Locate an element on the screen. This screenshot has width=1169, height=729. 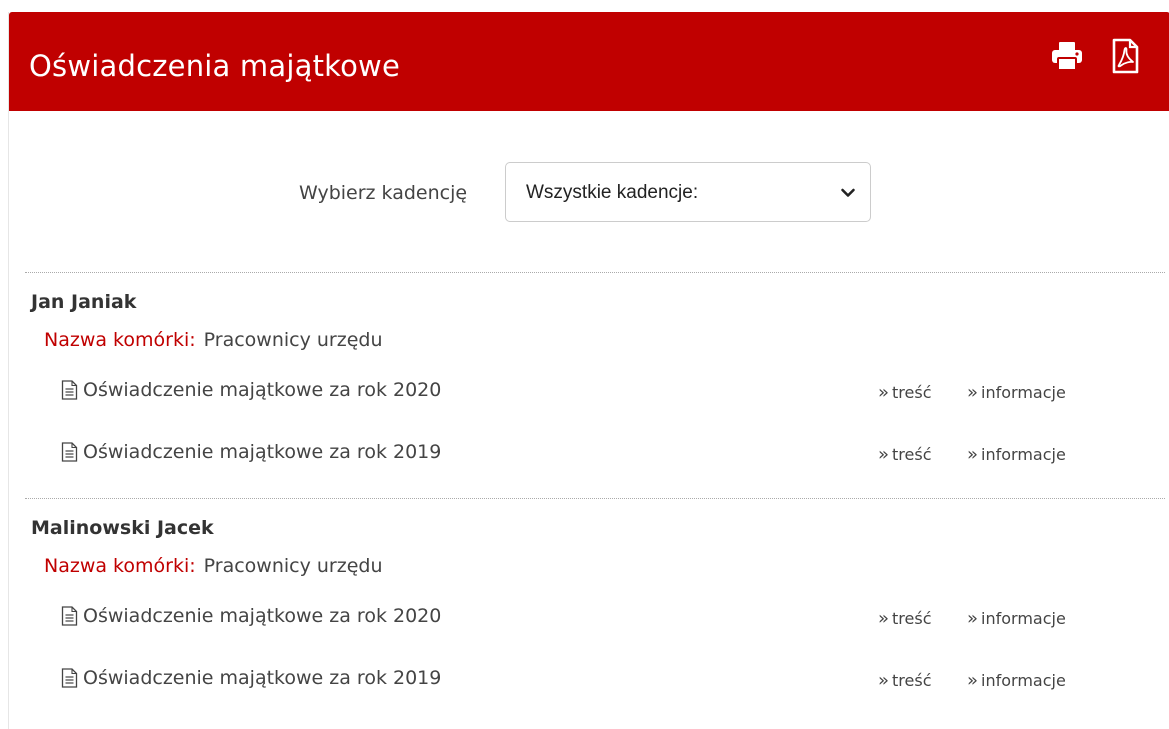
print-icon is located at coordinates (1067, 56).